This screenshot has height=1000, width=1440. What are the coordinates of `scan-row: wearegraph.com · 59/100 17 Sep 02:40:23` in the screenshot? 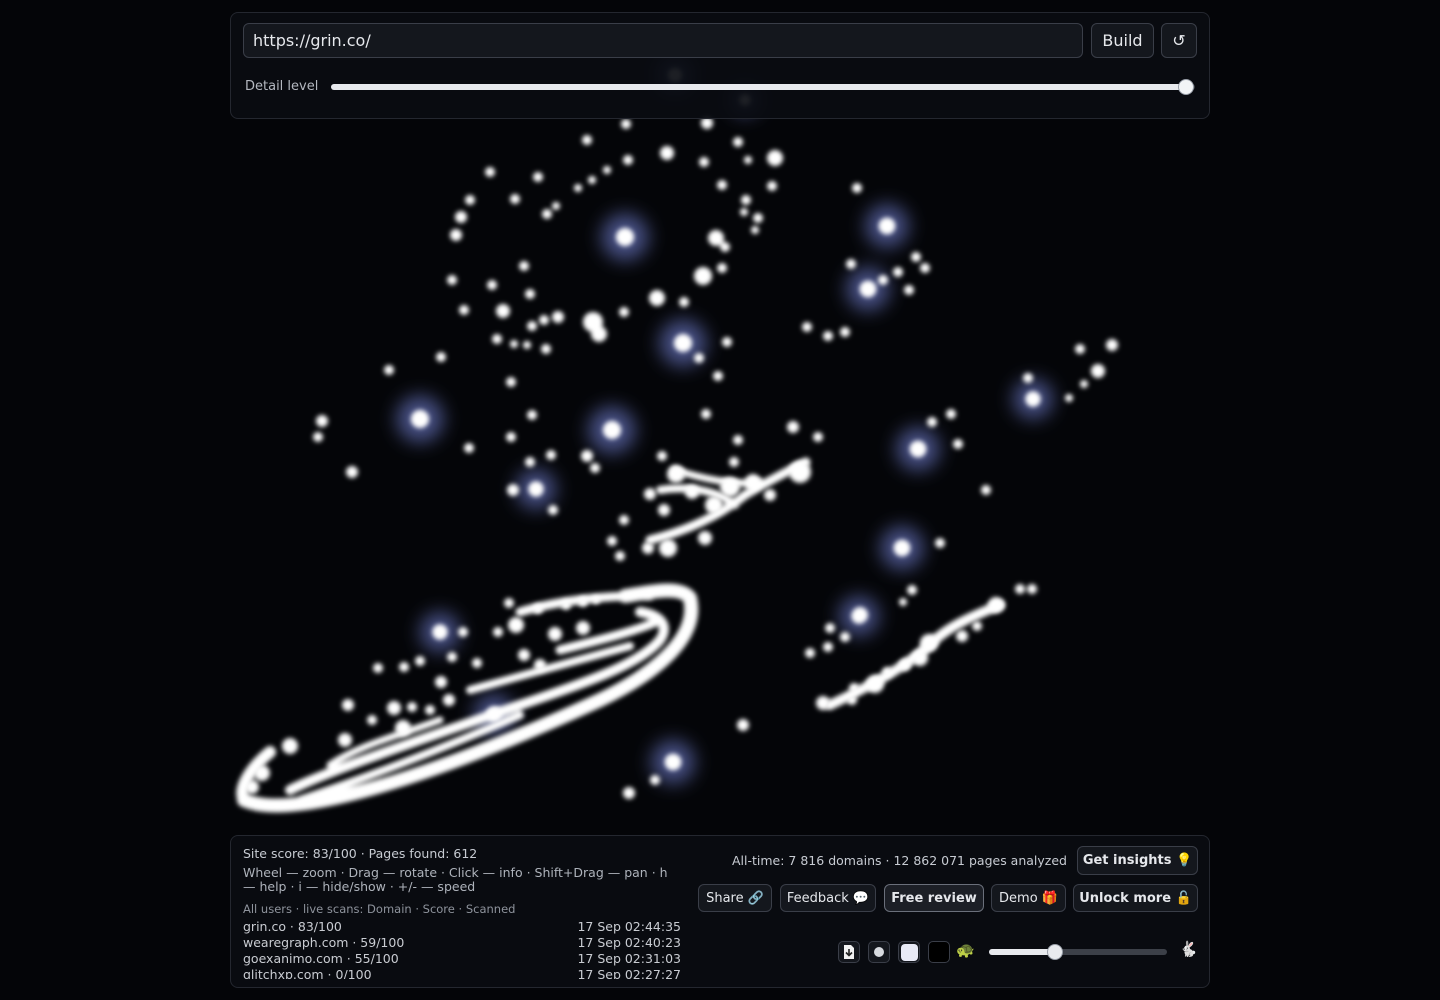 It's located at (462, 943).